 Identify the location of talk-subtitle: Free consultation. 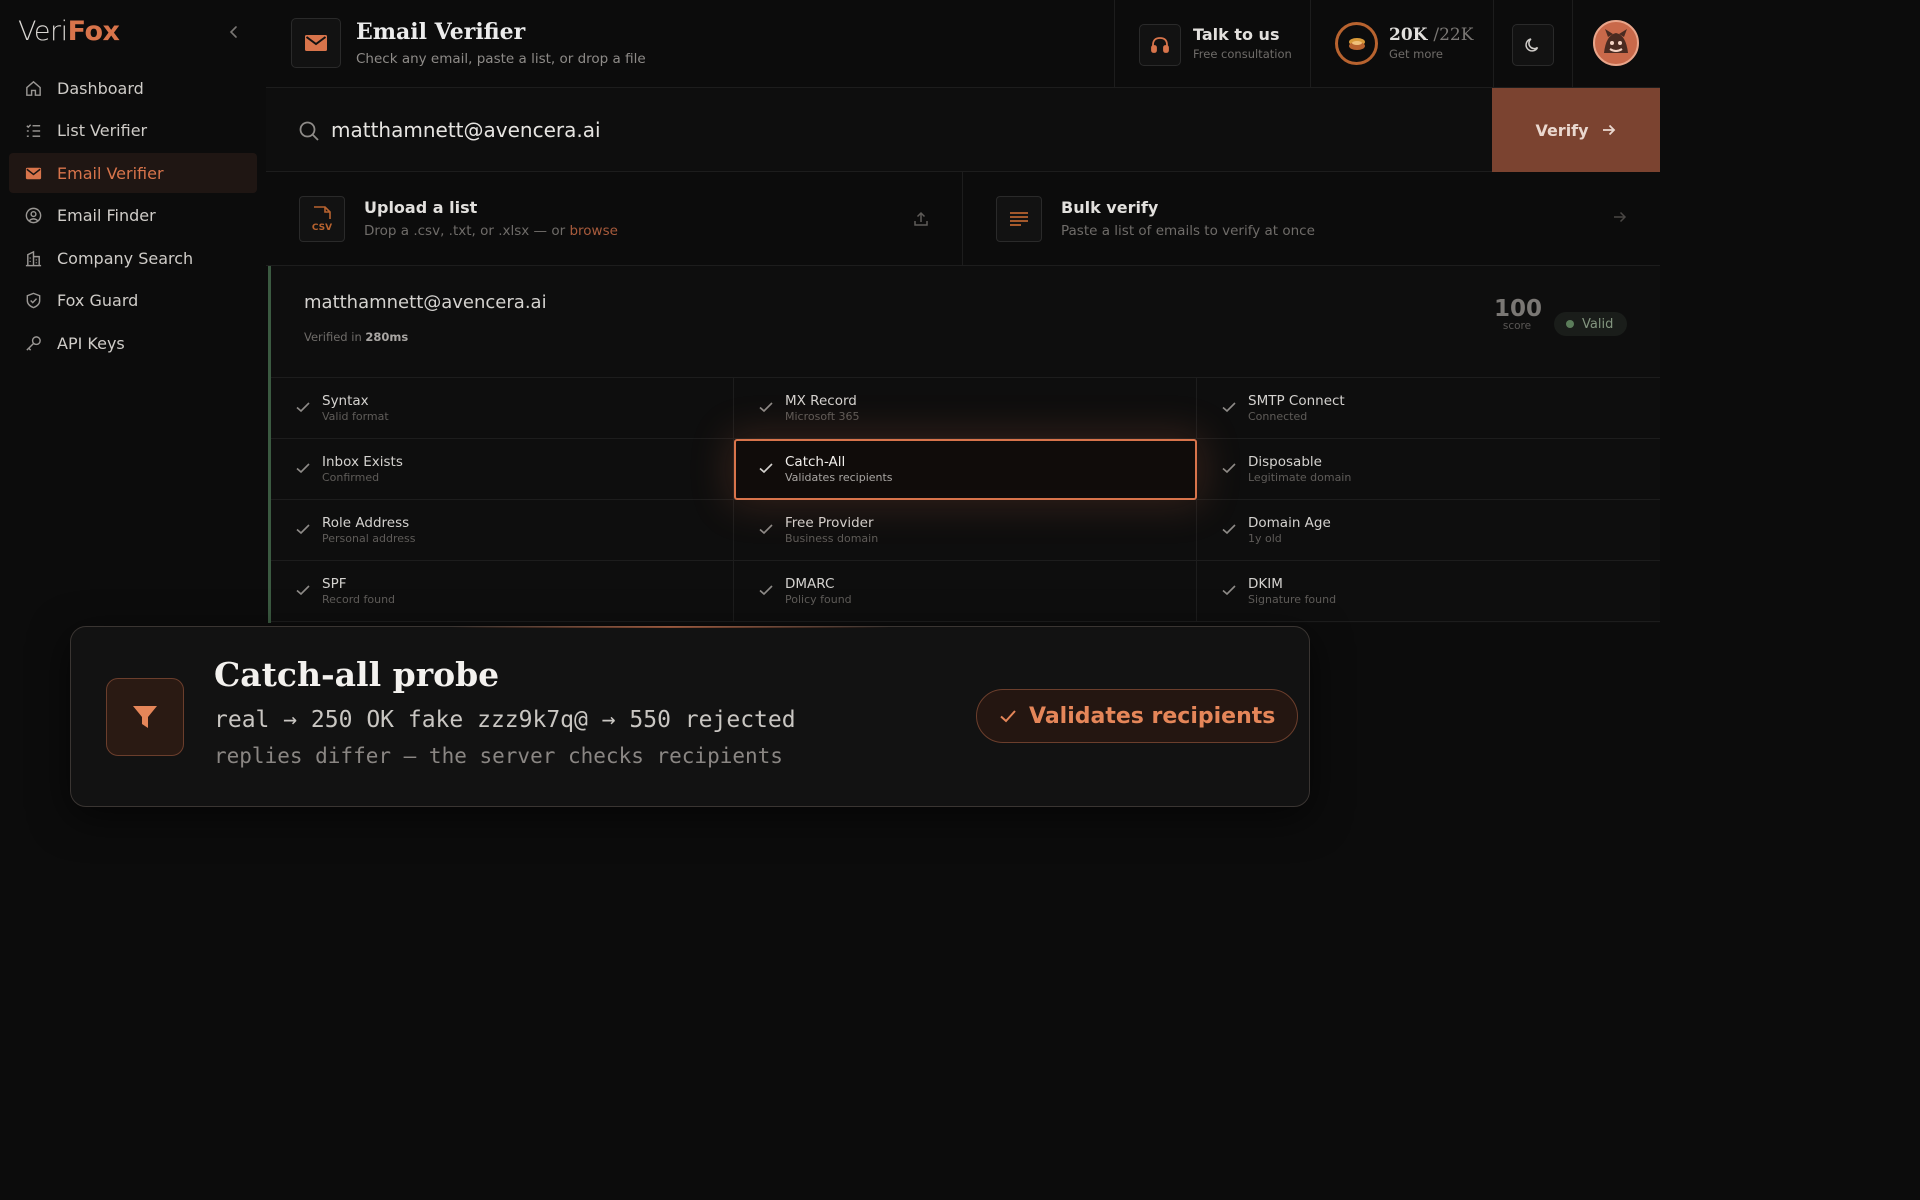
(1242, 54).